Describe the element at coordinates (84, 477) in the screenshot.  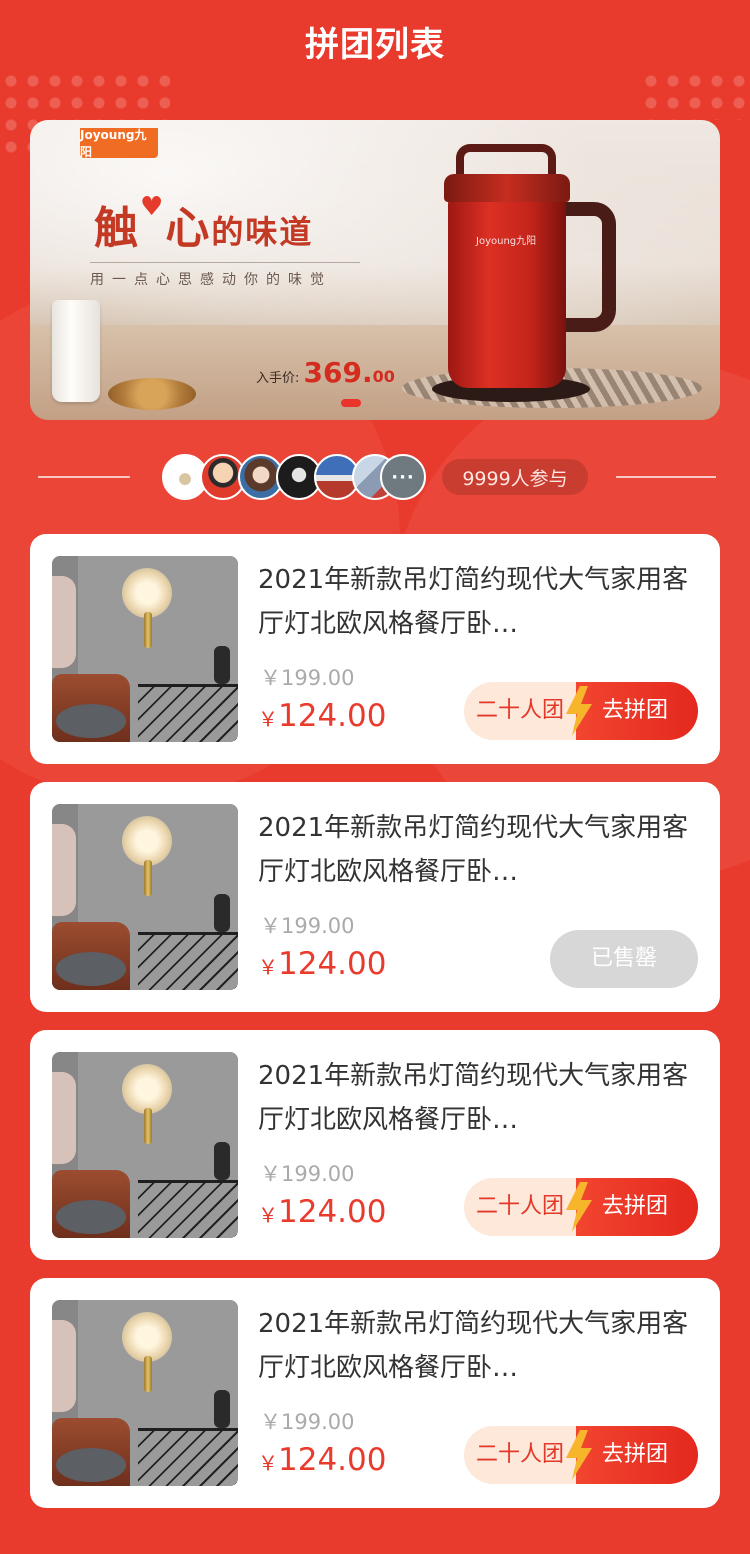
I see `divider-left` at that location.